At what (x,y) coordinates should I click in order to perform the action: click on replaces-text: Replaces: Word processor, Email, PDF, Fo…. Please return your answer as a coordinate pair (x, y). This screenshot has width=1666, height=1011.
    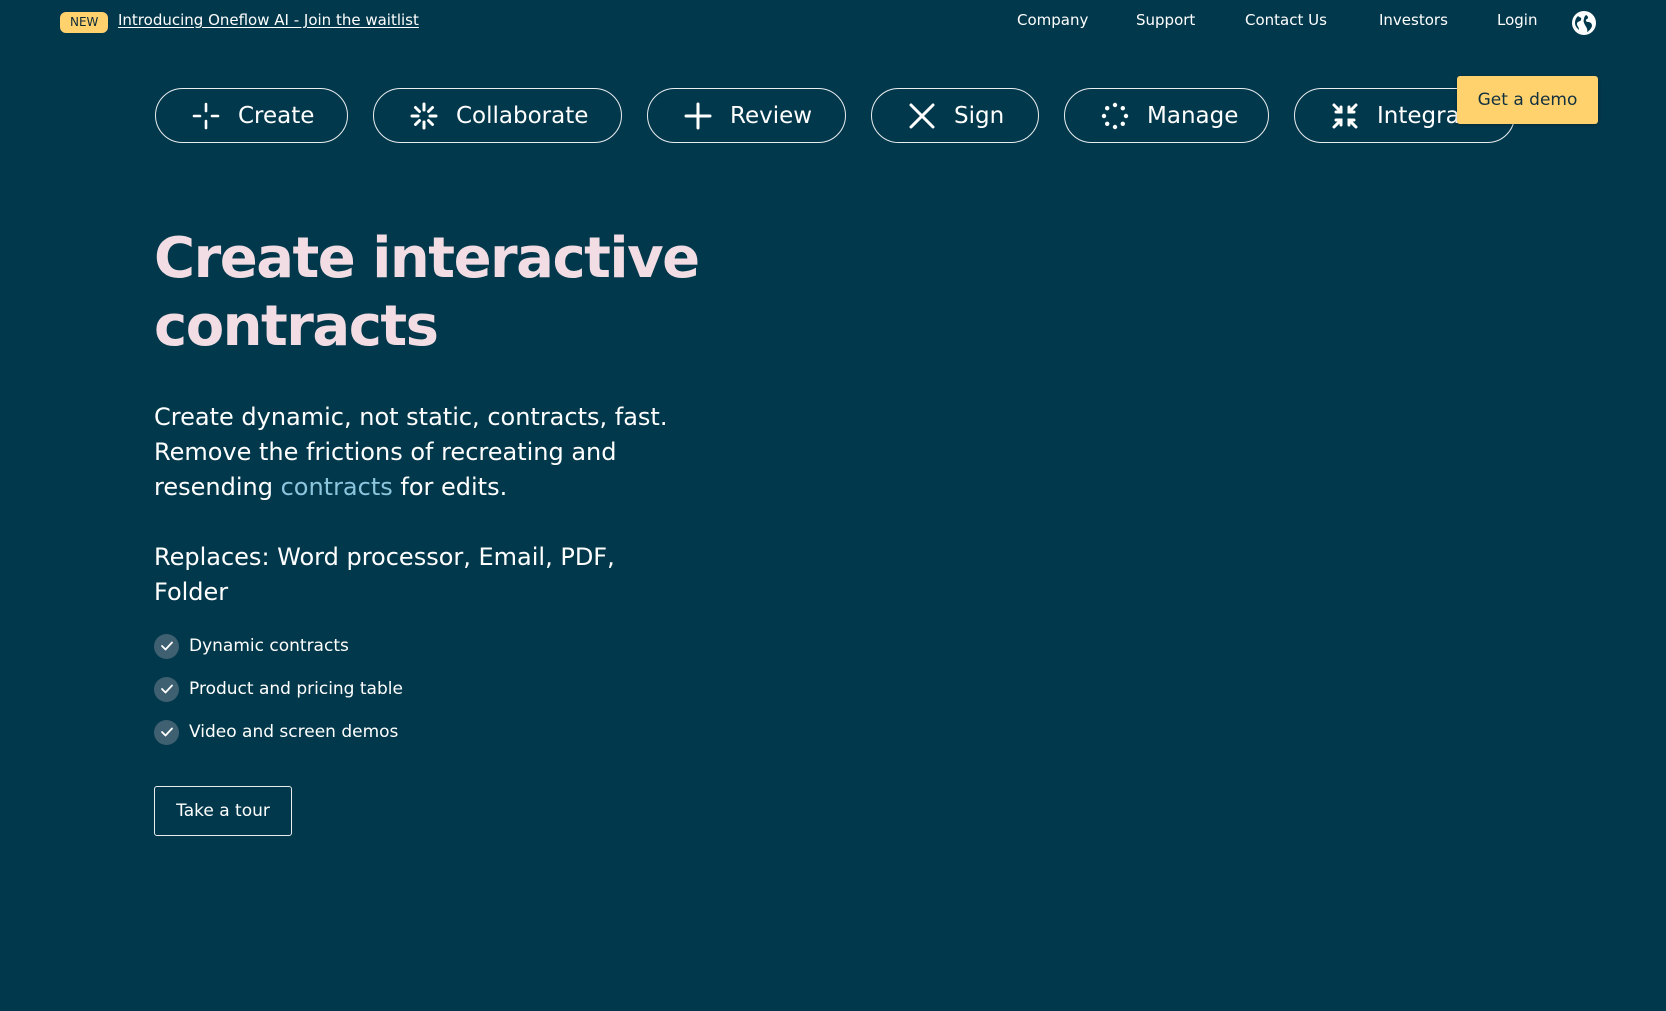
    Looking at the image, I should click on (384, 574).